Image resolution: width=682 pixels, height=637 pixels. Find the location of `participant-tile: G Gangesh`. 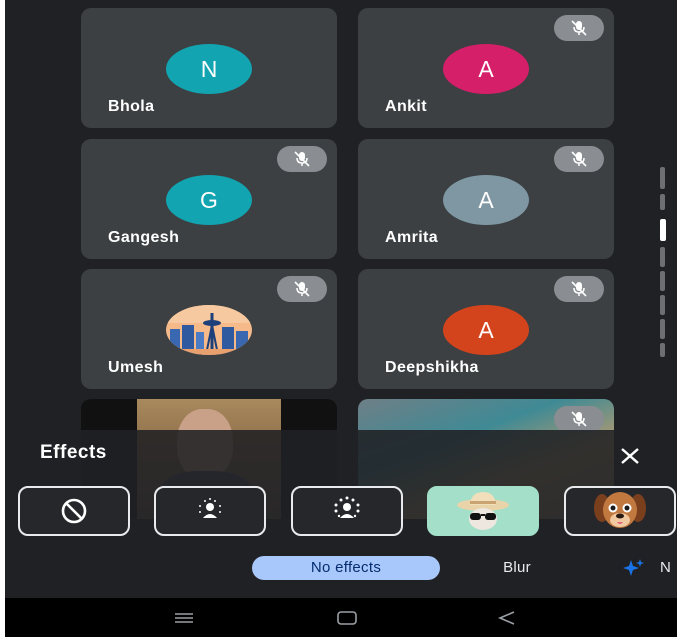

participant-tile: G Gangesh is located at coordinates (209, 199).